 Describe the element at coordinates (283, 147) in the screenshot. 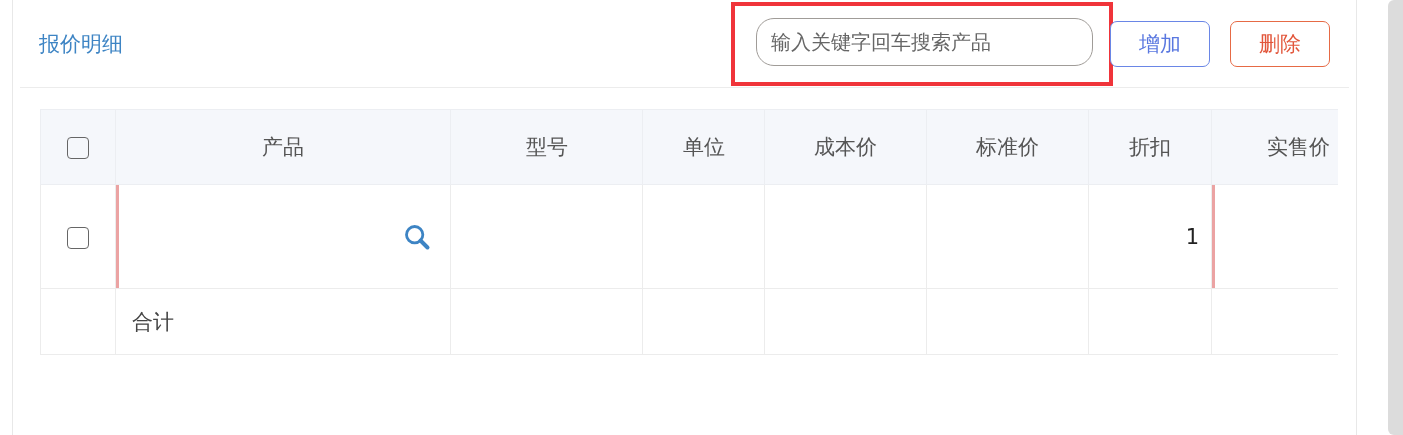

I see `column-header: 产品` at that location.